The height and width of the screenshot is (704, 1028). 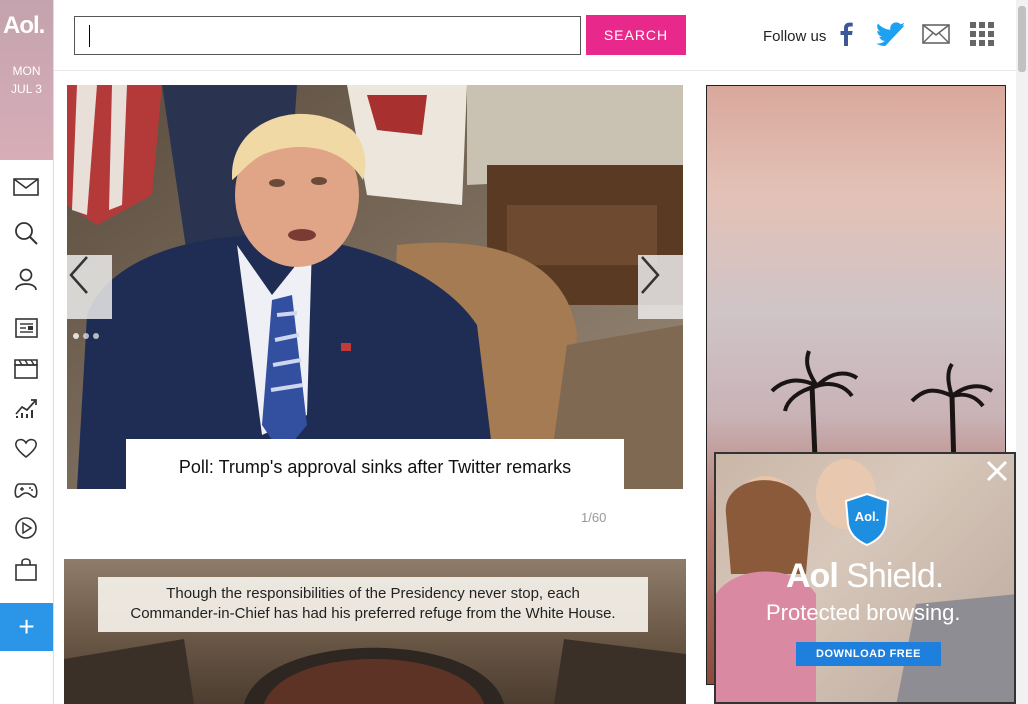 I want to click on finance-icon, so click(x=26, y=408).